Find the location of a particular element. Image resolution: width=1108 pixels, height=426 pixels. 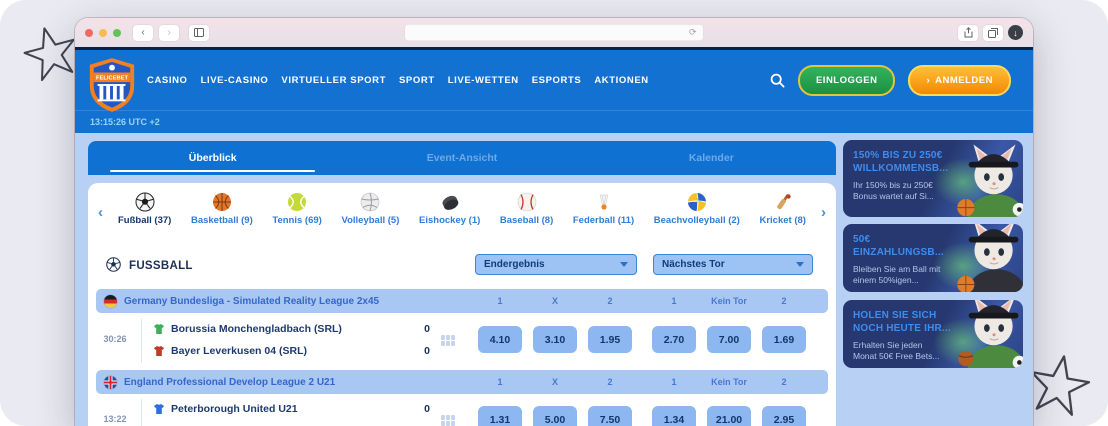

section-title-label: FUSSBALL is located at coordinates (161, 266).